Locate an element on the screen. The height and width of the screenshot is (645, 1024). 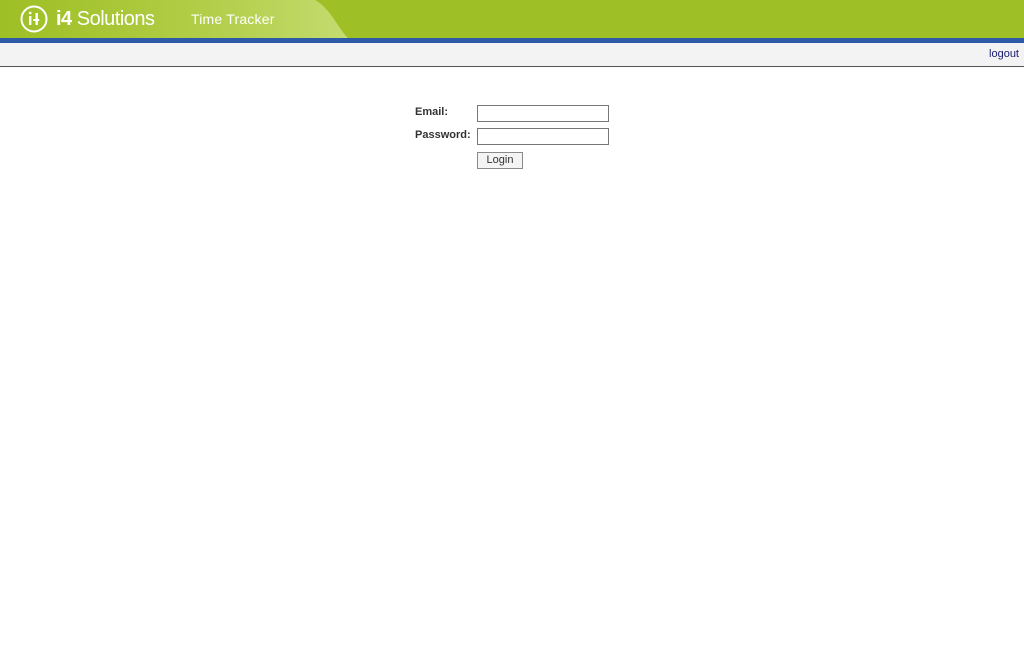
brand-prefix: i4 is located at coordinates (64, 19).